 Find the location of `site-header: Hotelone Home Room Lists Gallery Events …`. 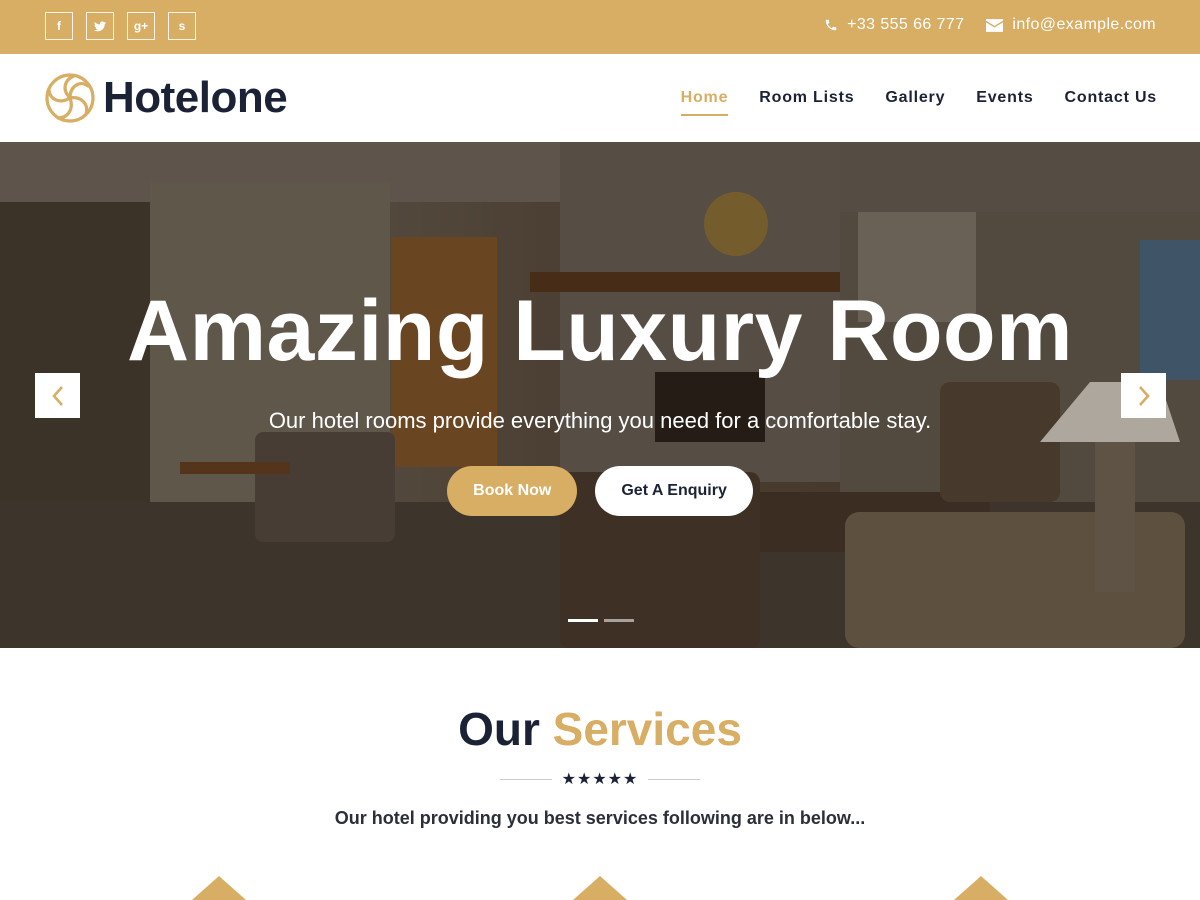

site-header: Hotelone Home Room Lists Gallery Events … is located at coordinates (600, 98).